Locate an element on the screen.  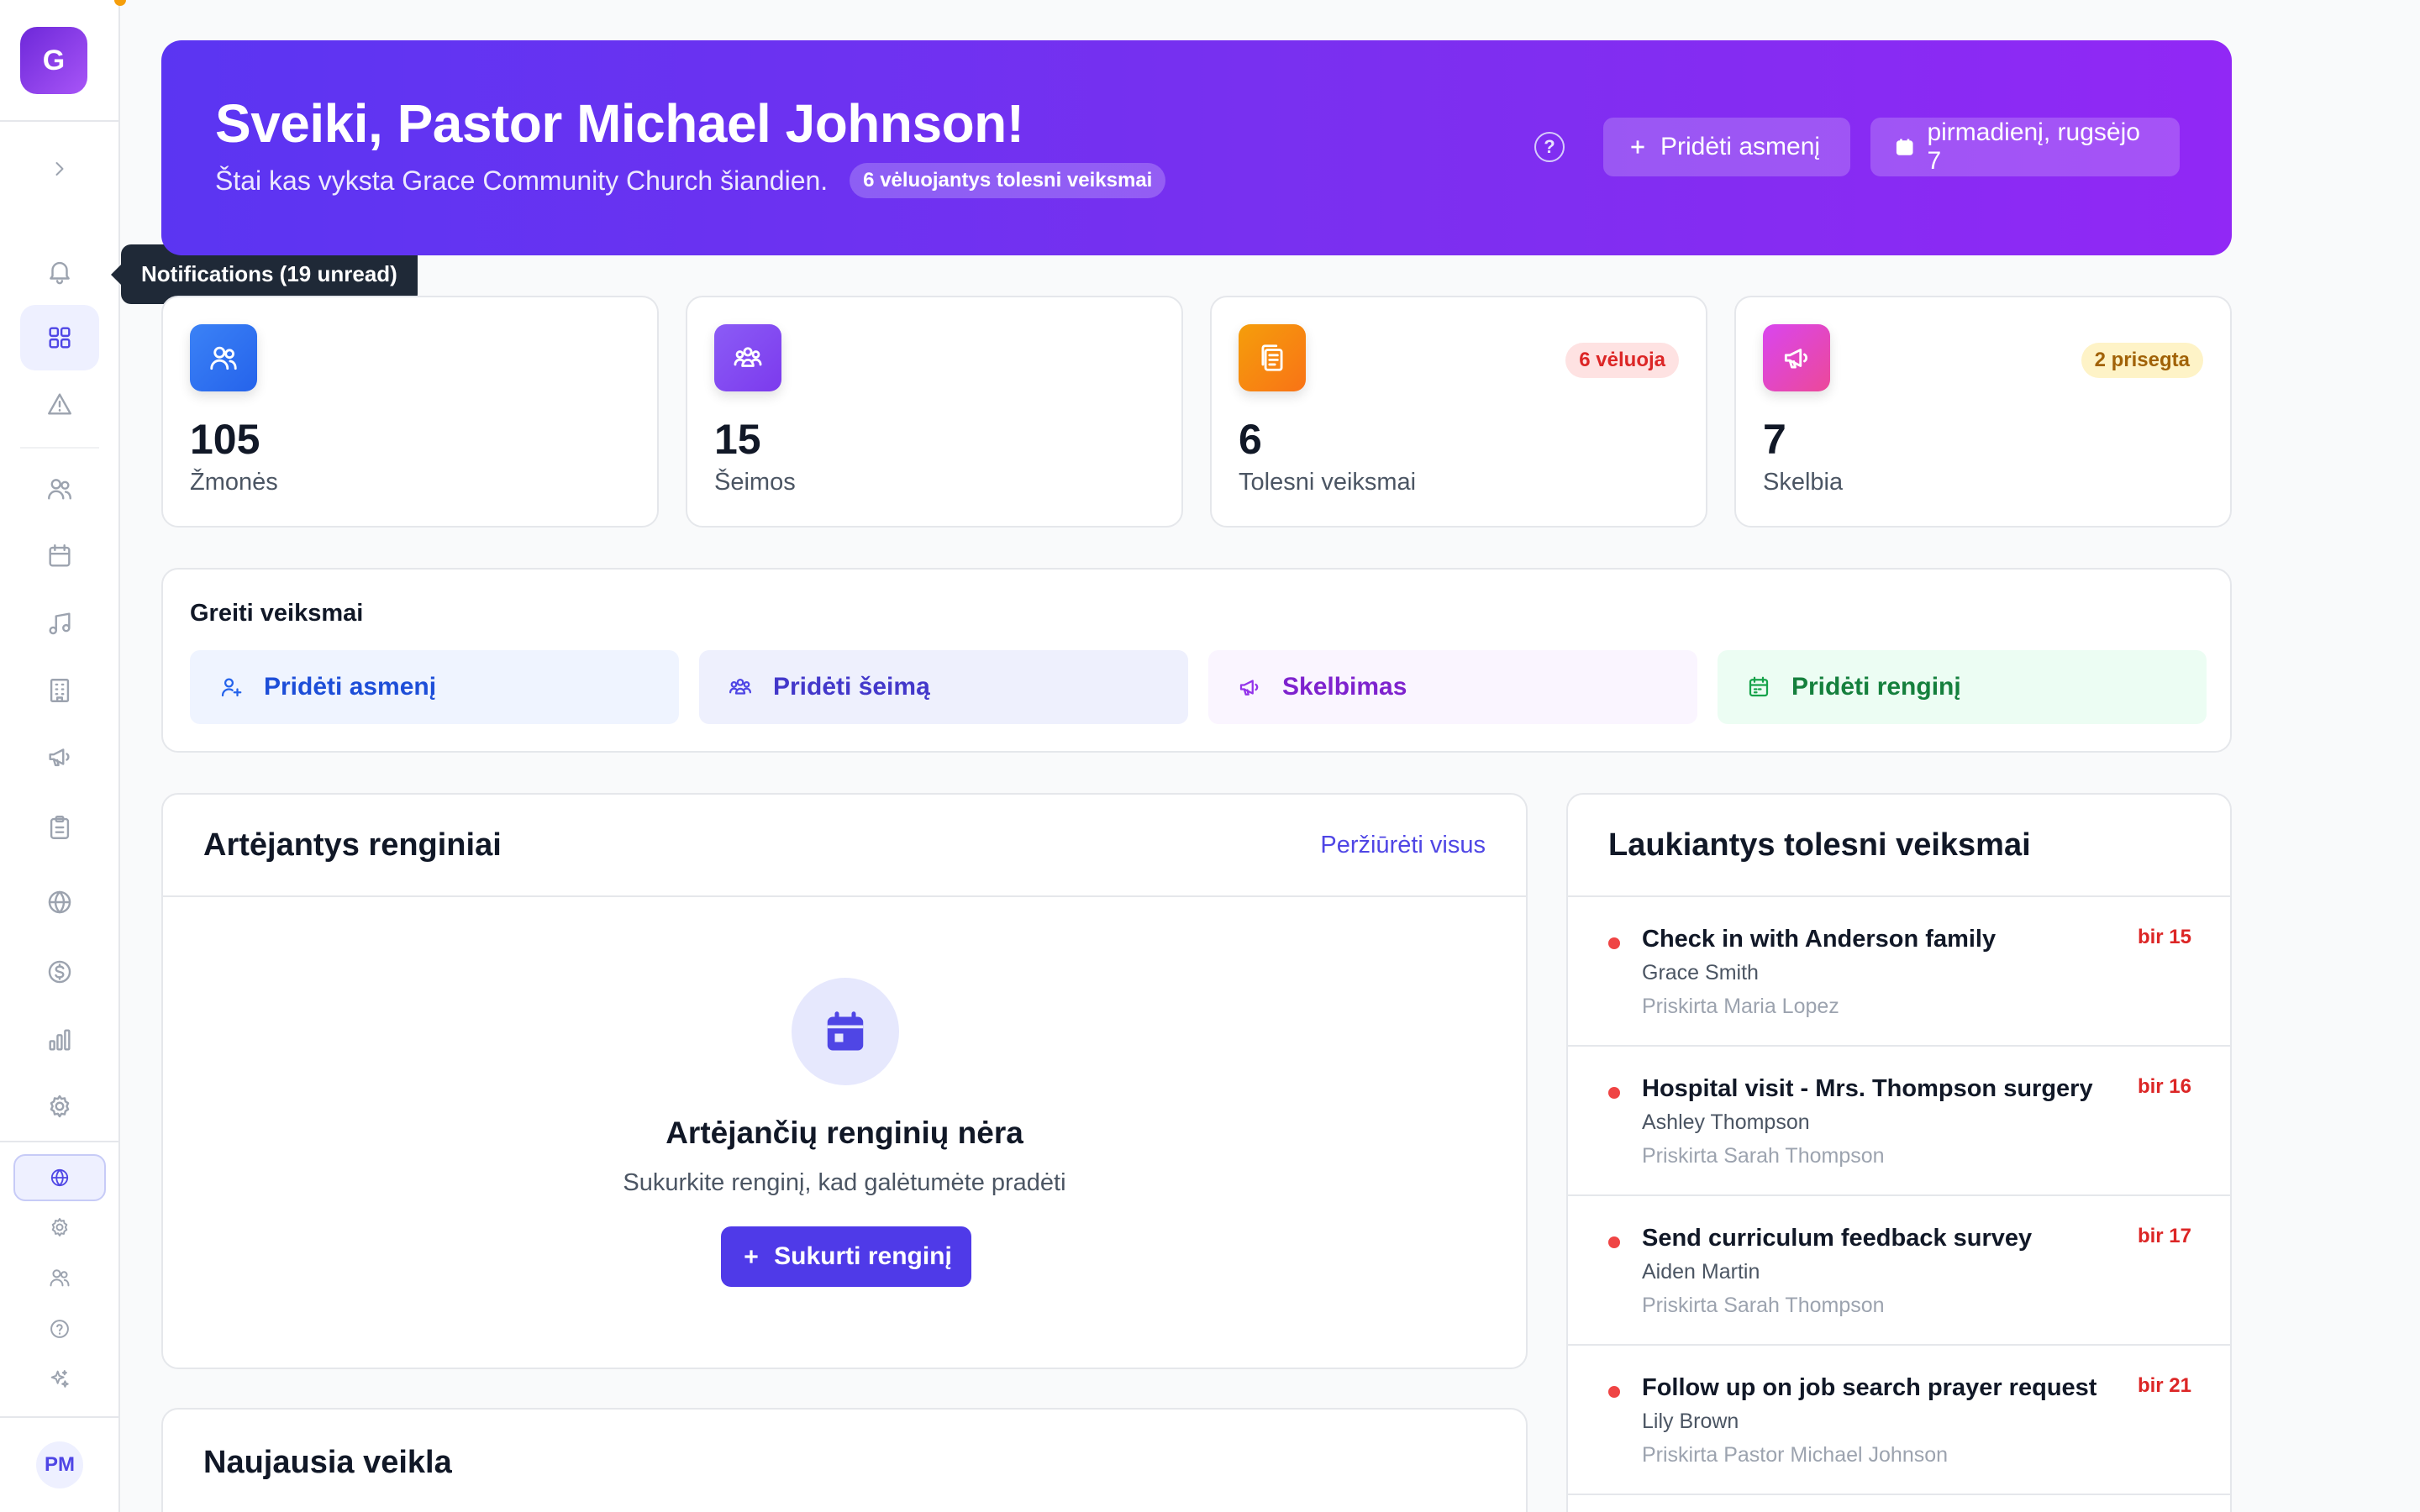
stat-card-people: 105 Žmonės is located at coordinates (410, 412).